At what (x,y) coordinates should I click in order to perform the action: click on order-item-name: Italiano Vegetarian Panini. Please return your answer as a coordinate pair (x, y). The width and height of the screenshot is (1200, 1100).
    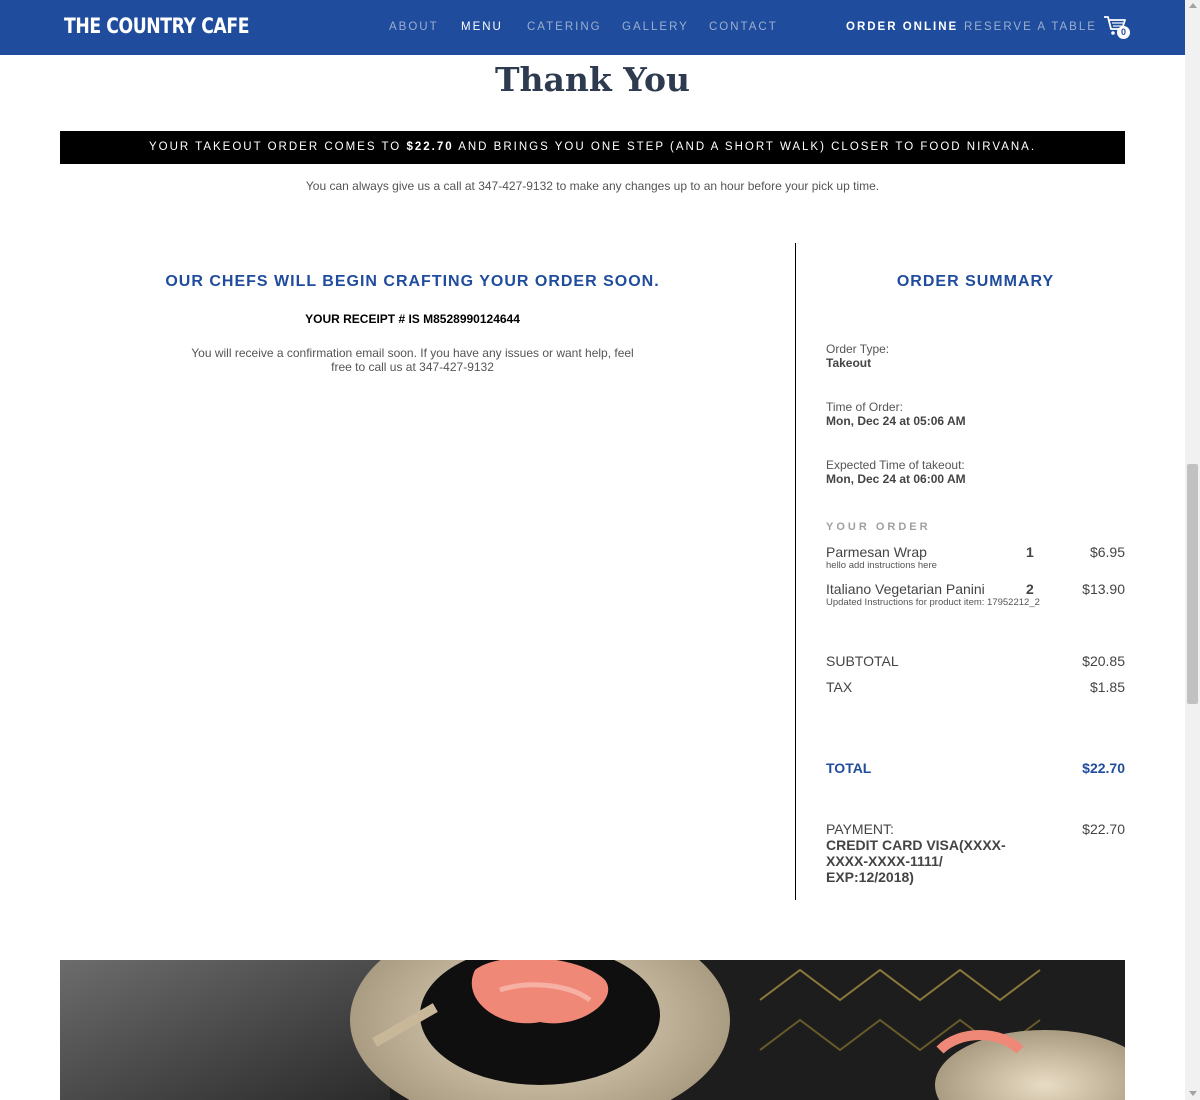
    Looking at the image, I should click on (905, 589).